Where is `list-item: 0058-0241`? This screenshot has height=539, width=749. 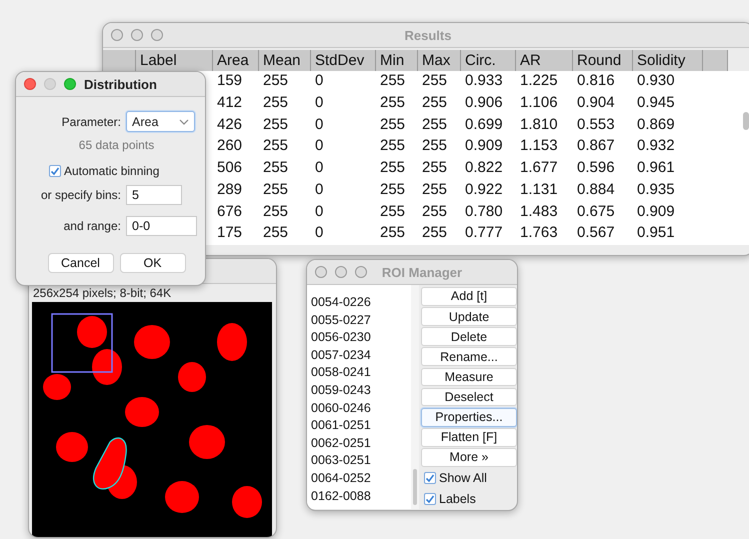 list-item: 0058-0241 is located at coordinates (361, 373).